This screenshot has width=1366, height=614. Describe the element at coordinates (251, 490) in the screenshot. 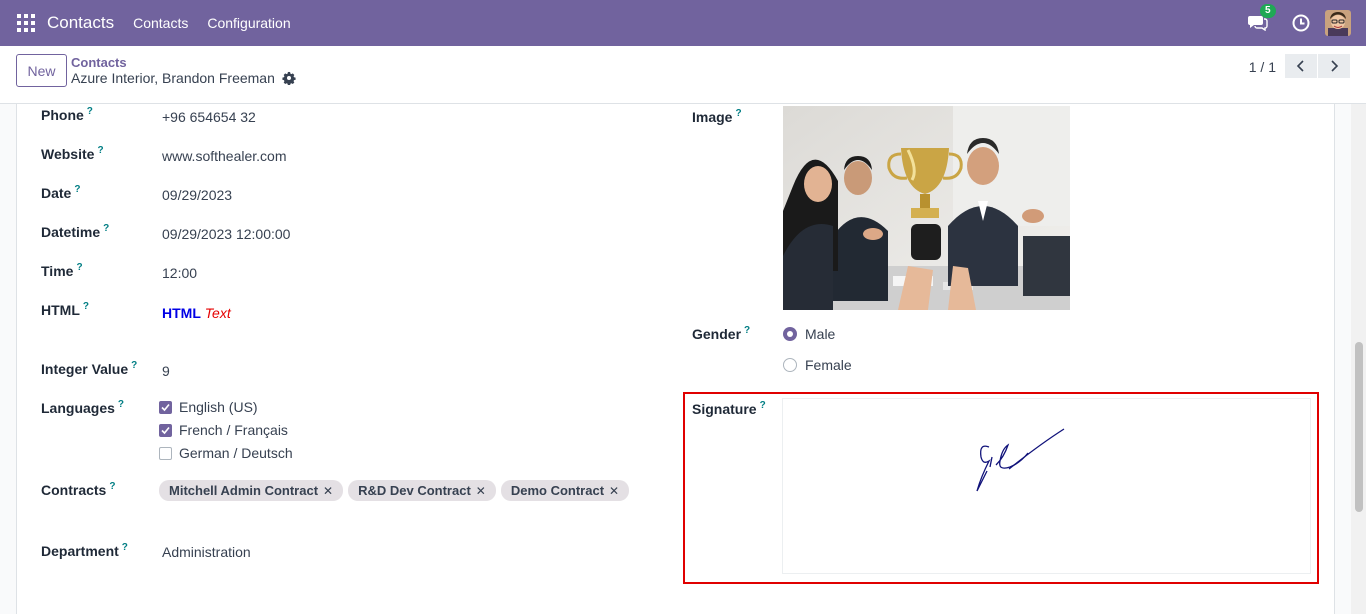

I see `contract-tag: Mitchell Admin Contract ✕` at that location.